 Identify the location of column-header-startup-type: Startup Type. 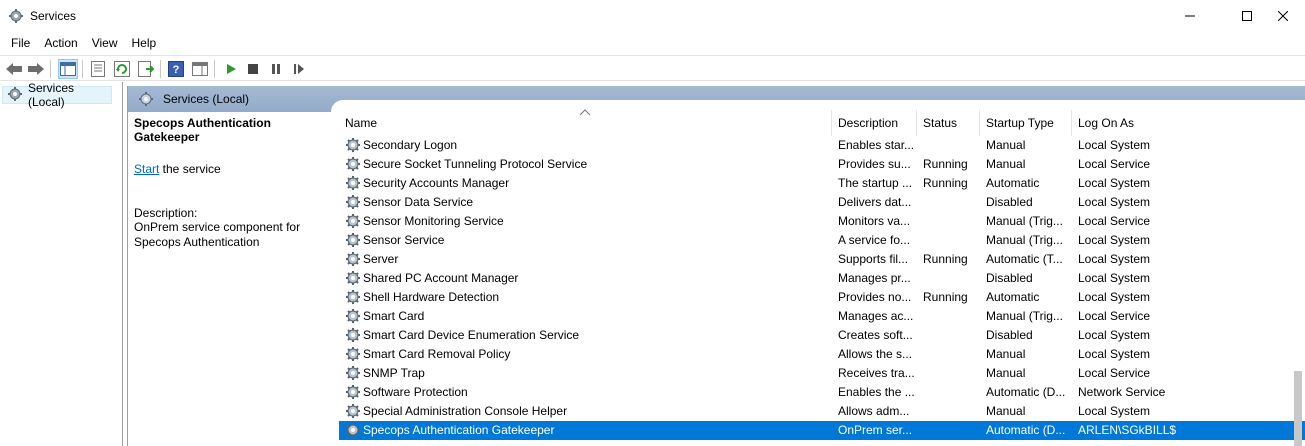
(1026, 123).